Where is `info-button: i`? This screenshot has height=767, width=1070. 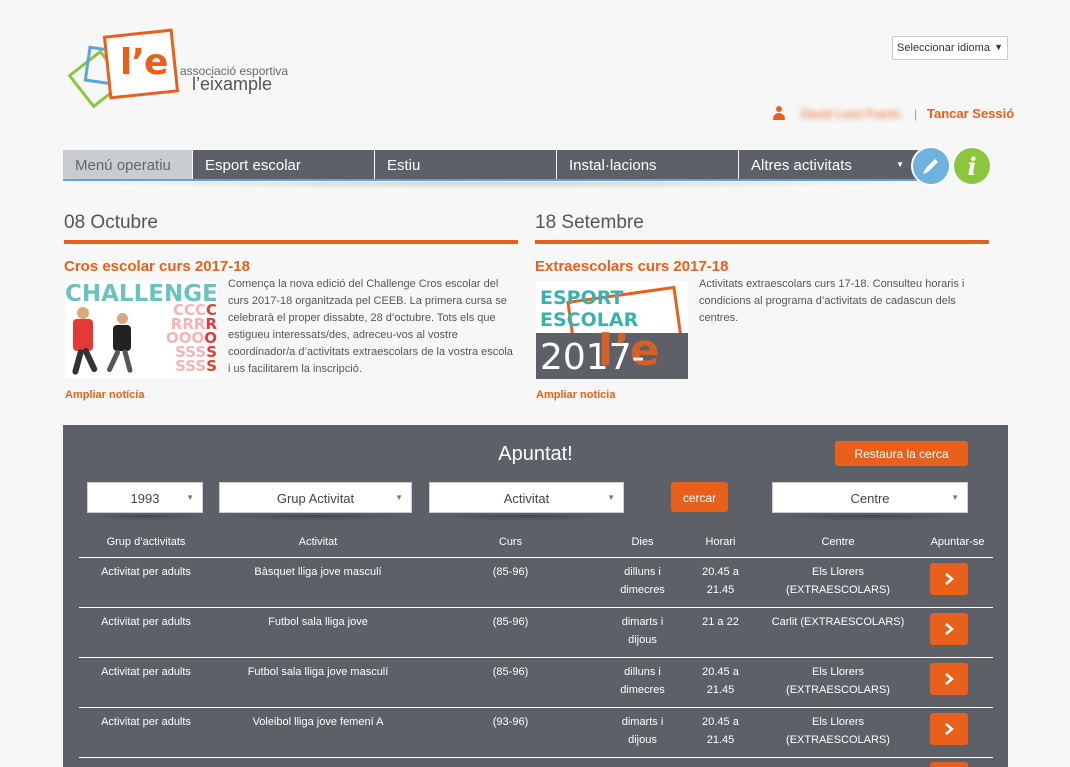
info-button: i is located at coordinates (972, 166).